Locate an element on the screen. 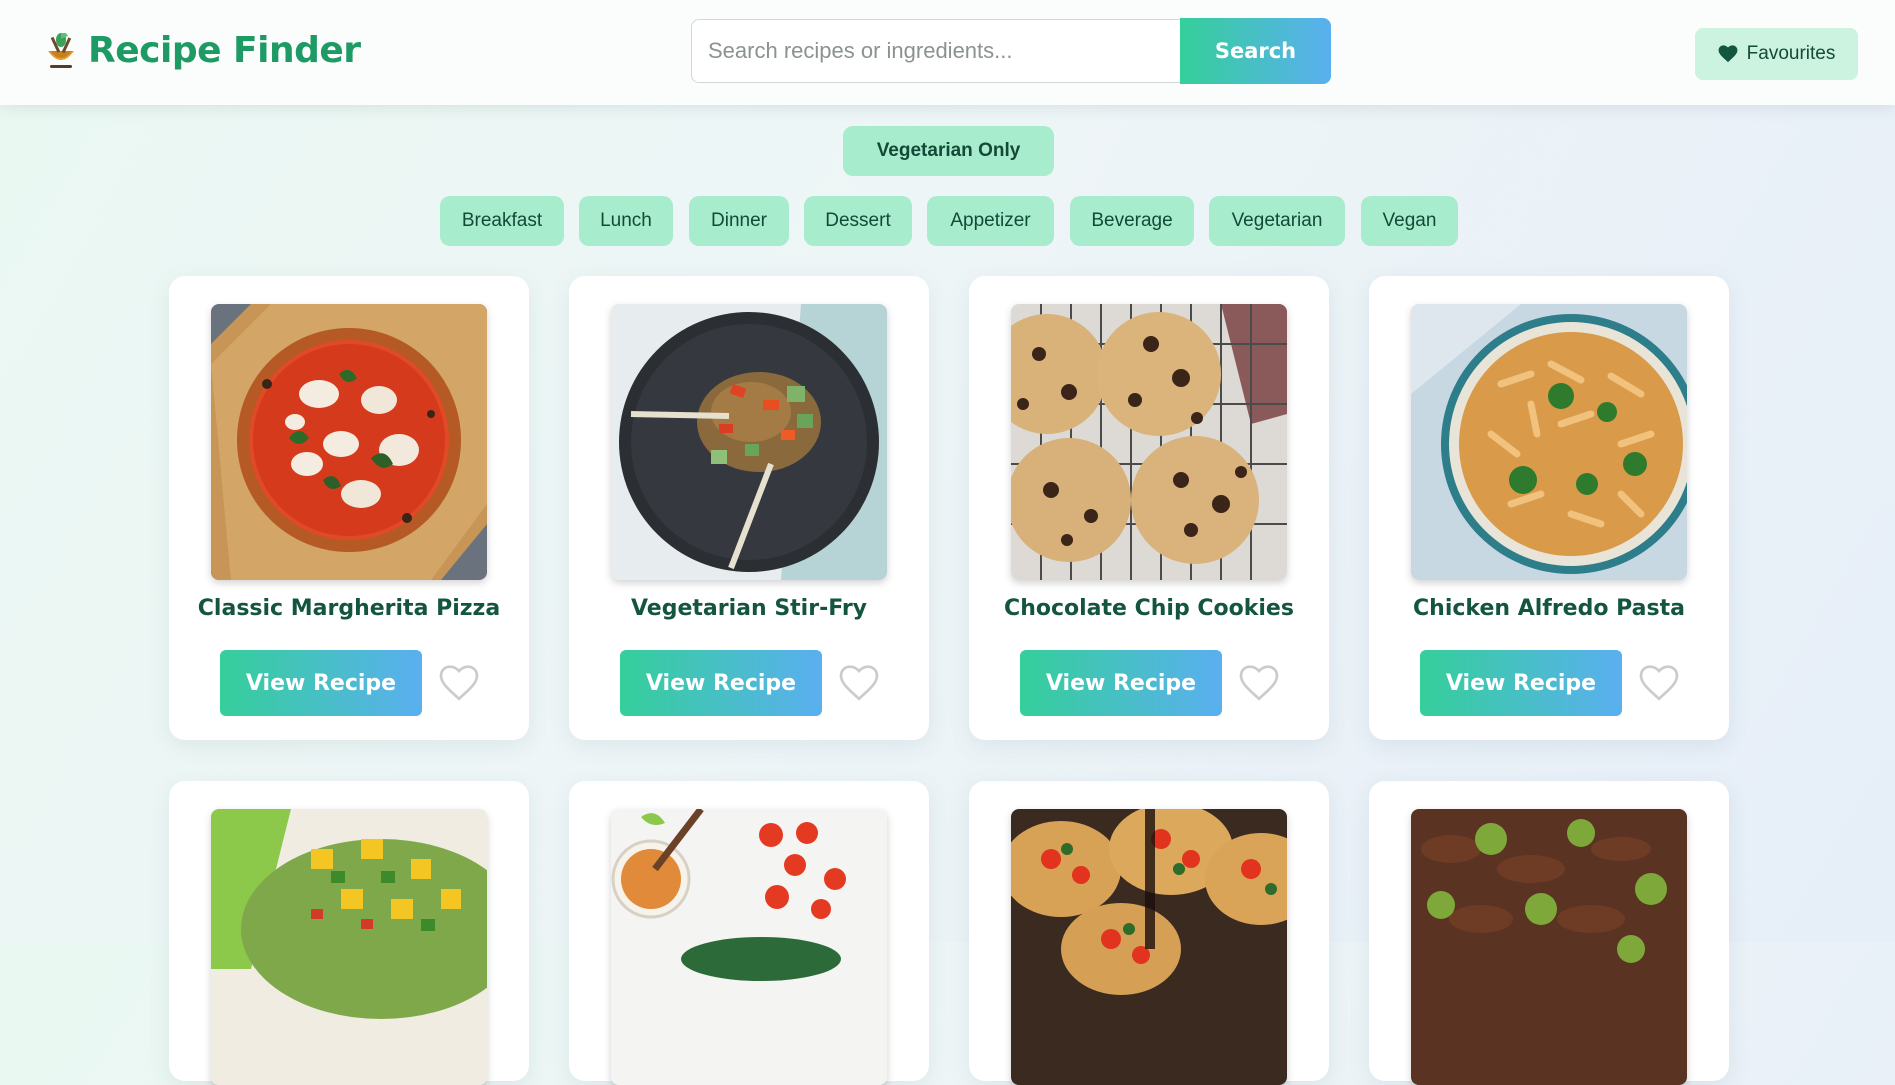 The height and width of the screenshot is (1085, 1895). search-bar: Search is located at coordinates (1011, 51).